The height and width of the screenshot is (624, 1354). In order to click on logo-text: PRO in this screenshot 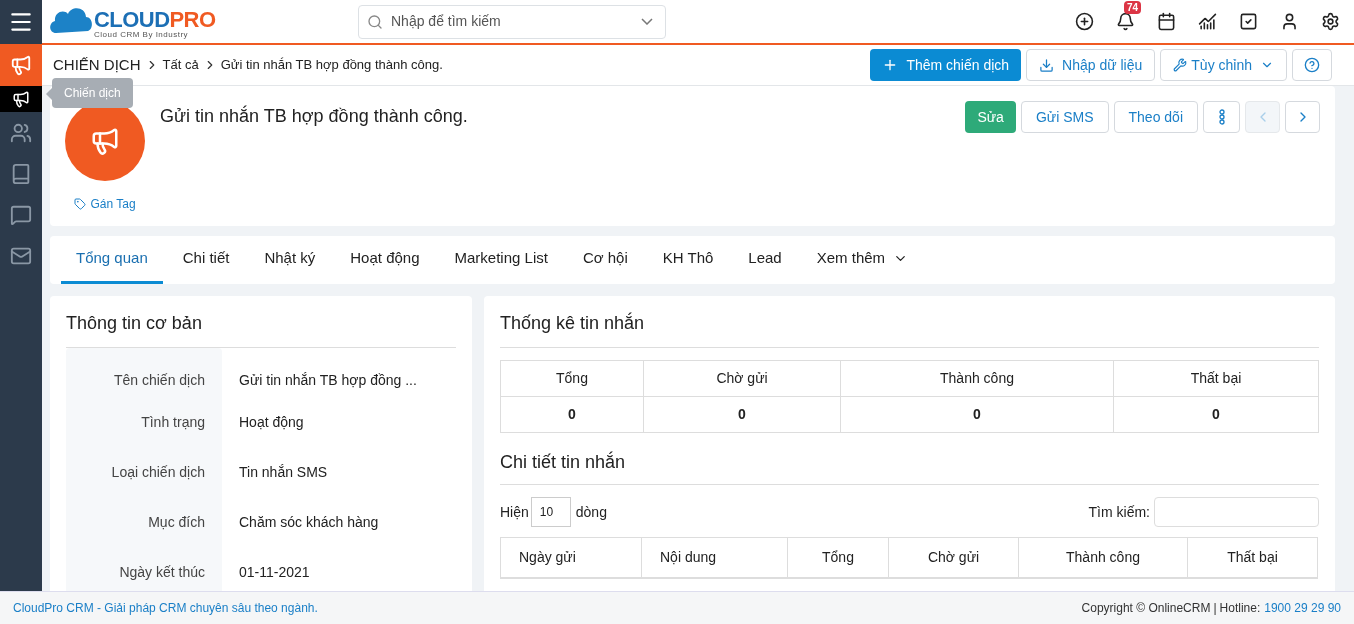, I will do `click(192, 19)`.